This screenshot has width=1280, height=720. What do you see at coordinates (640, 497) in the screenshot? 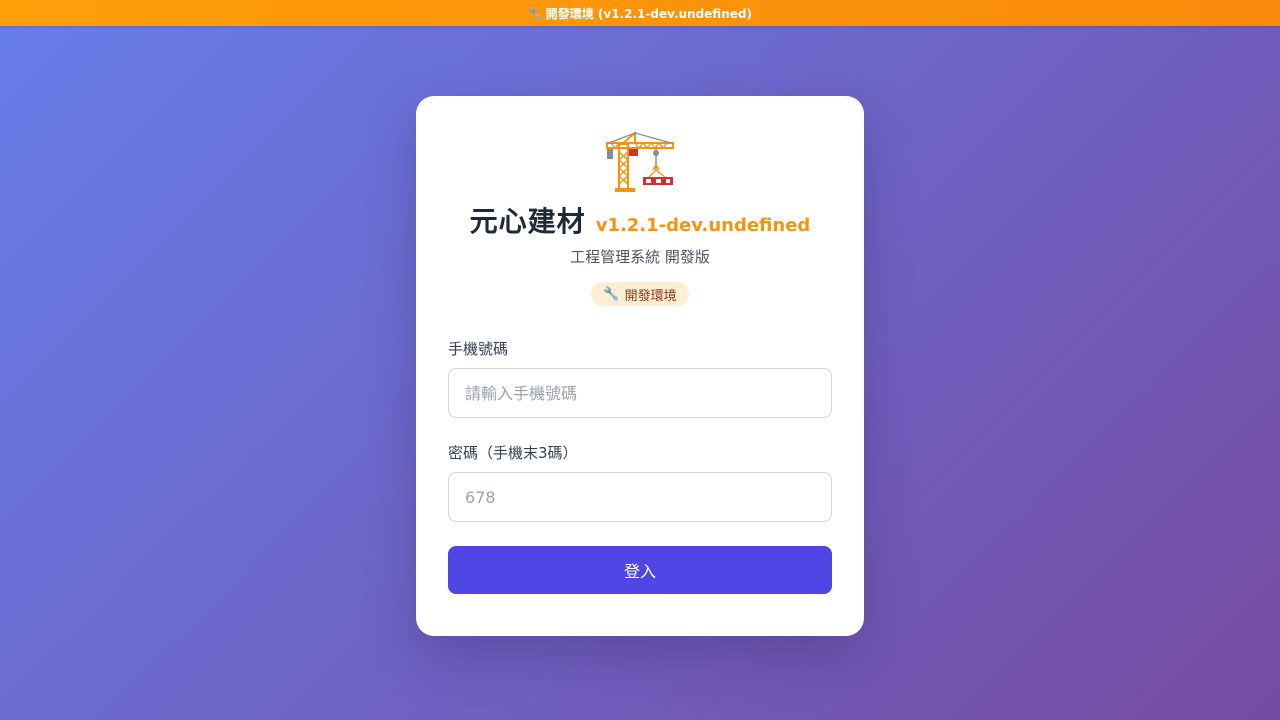
I see `password-input` at bounding box center [640, 497].